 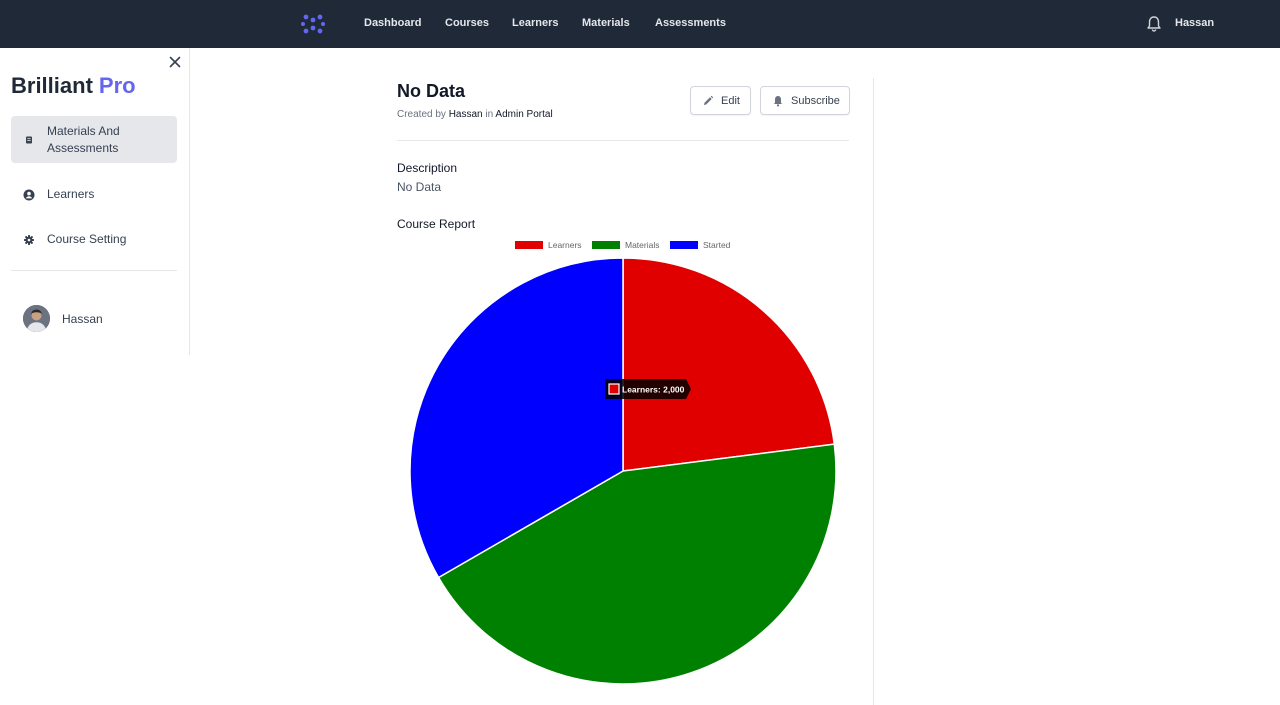 What do you see at coordinates (690, 23) in the screenshot?
I see `nav-assessments: Assessments` at bounding box center [690, 23].